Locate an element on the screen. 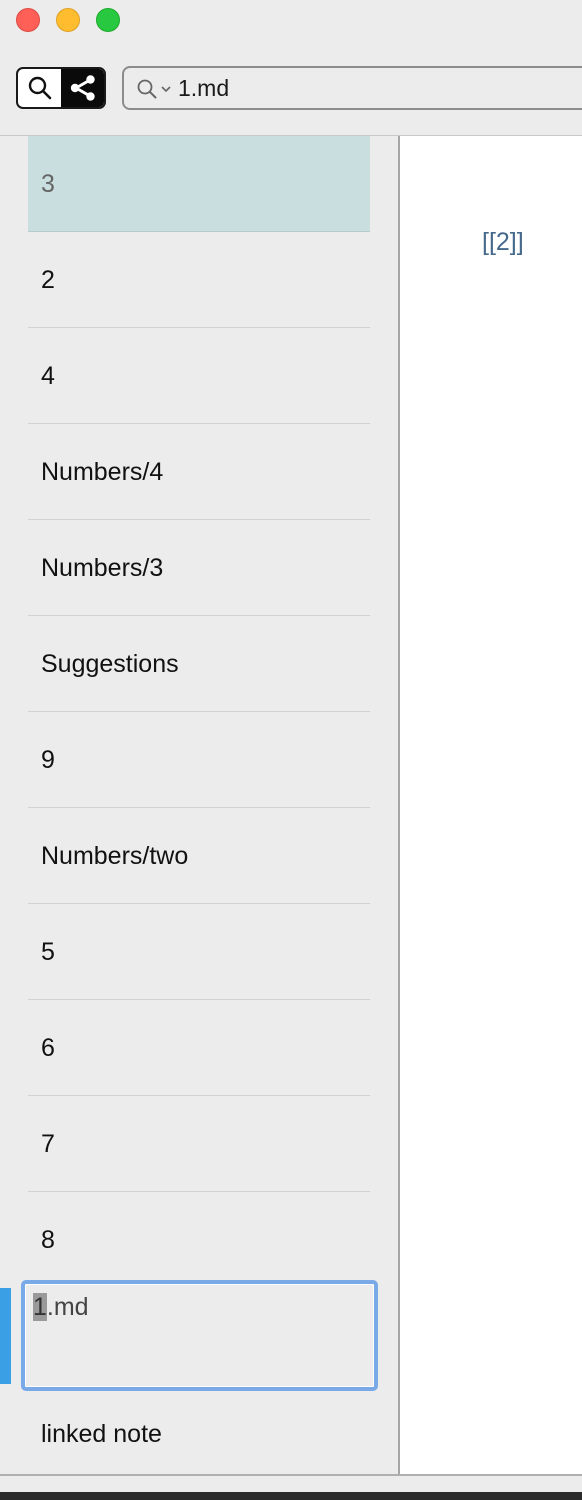 This screenshot has height=1500, width=582. title-bar is located at coordinates (291, 20).